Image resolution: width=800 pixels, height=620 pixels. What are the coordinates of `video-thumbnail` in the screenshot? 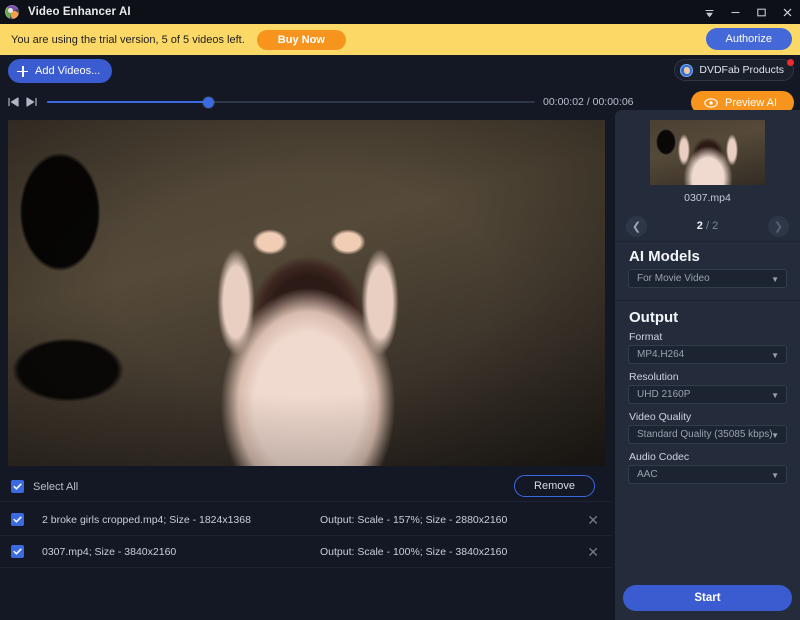 It's located at (707, 152).